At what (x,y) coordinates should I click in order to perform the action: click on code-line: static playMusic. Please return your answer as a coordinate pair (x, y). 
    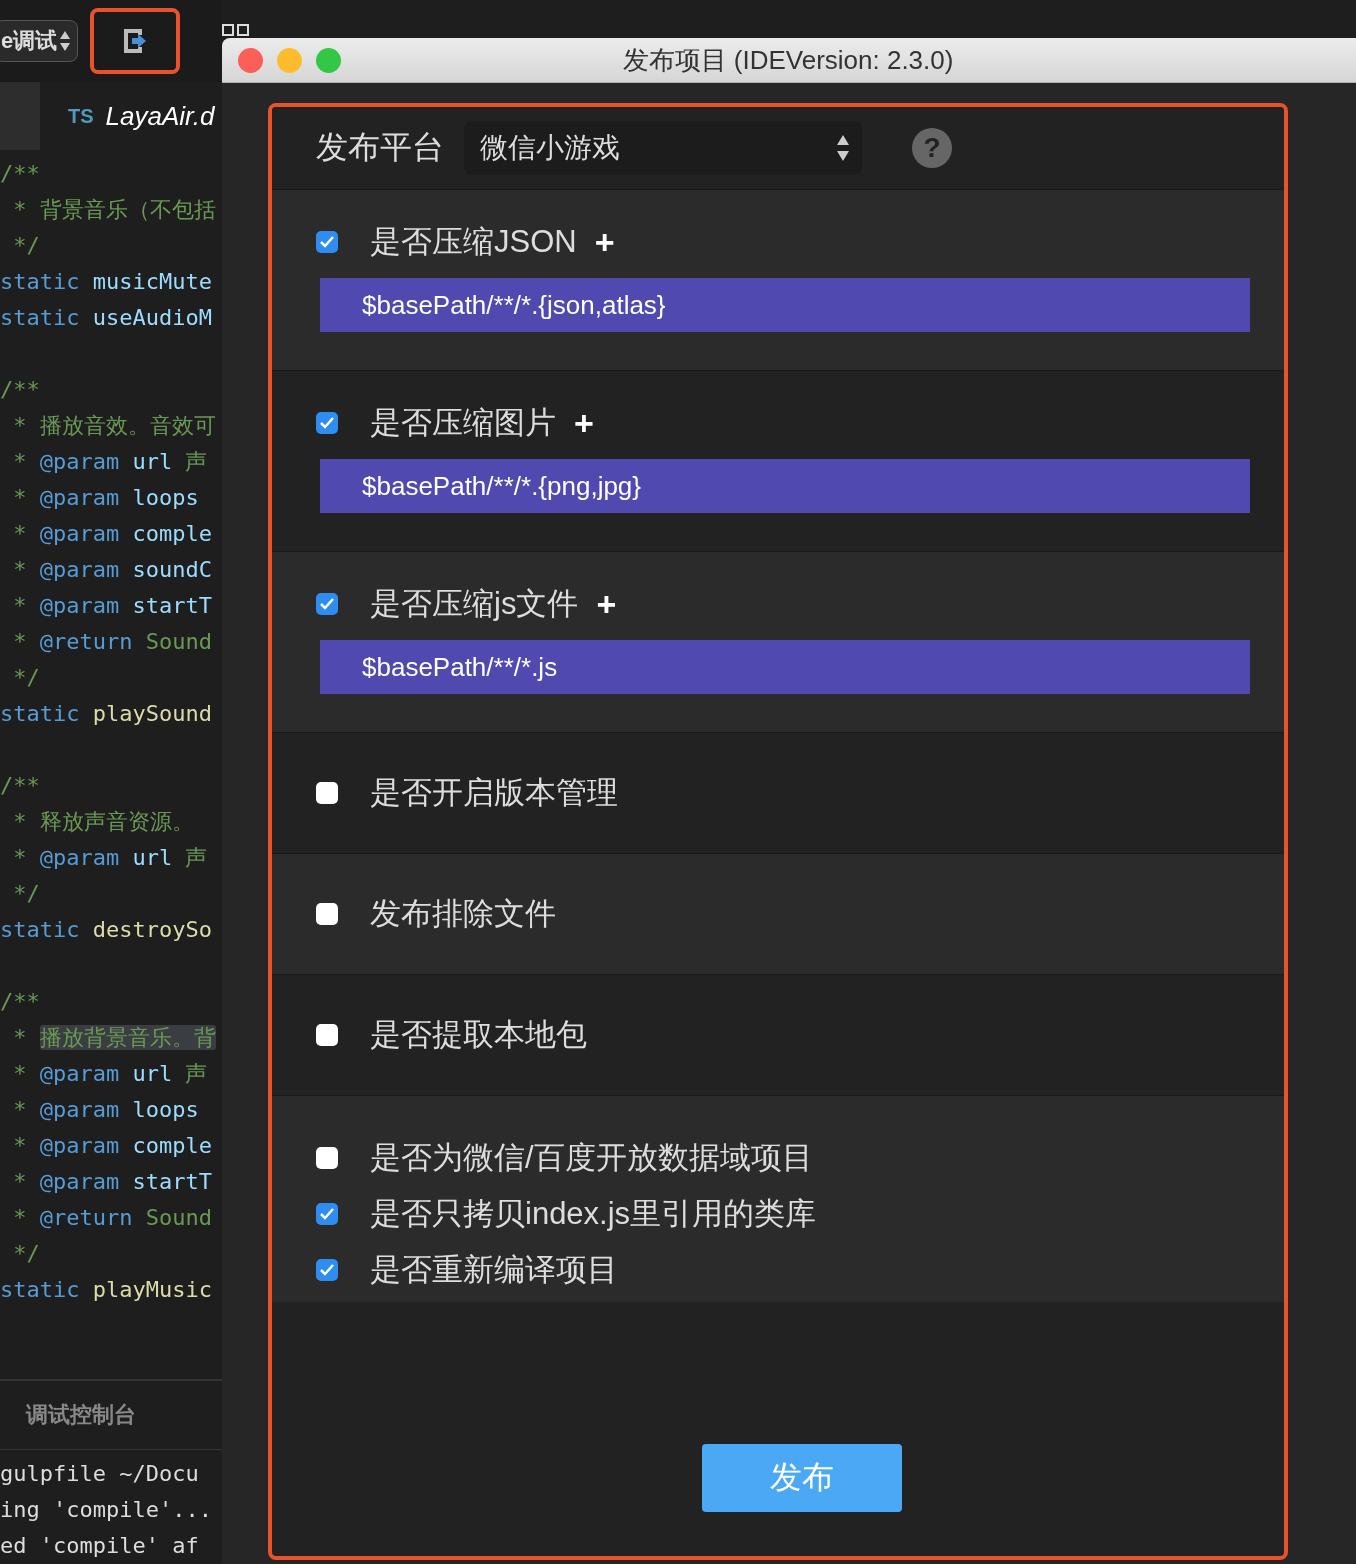
    Looking at the image, I should click on (106, 1290).